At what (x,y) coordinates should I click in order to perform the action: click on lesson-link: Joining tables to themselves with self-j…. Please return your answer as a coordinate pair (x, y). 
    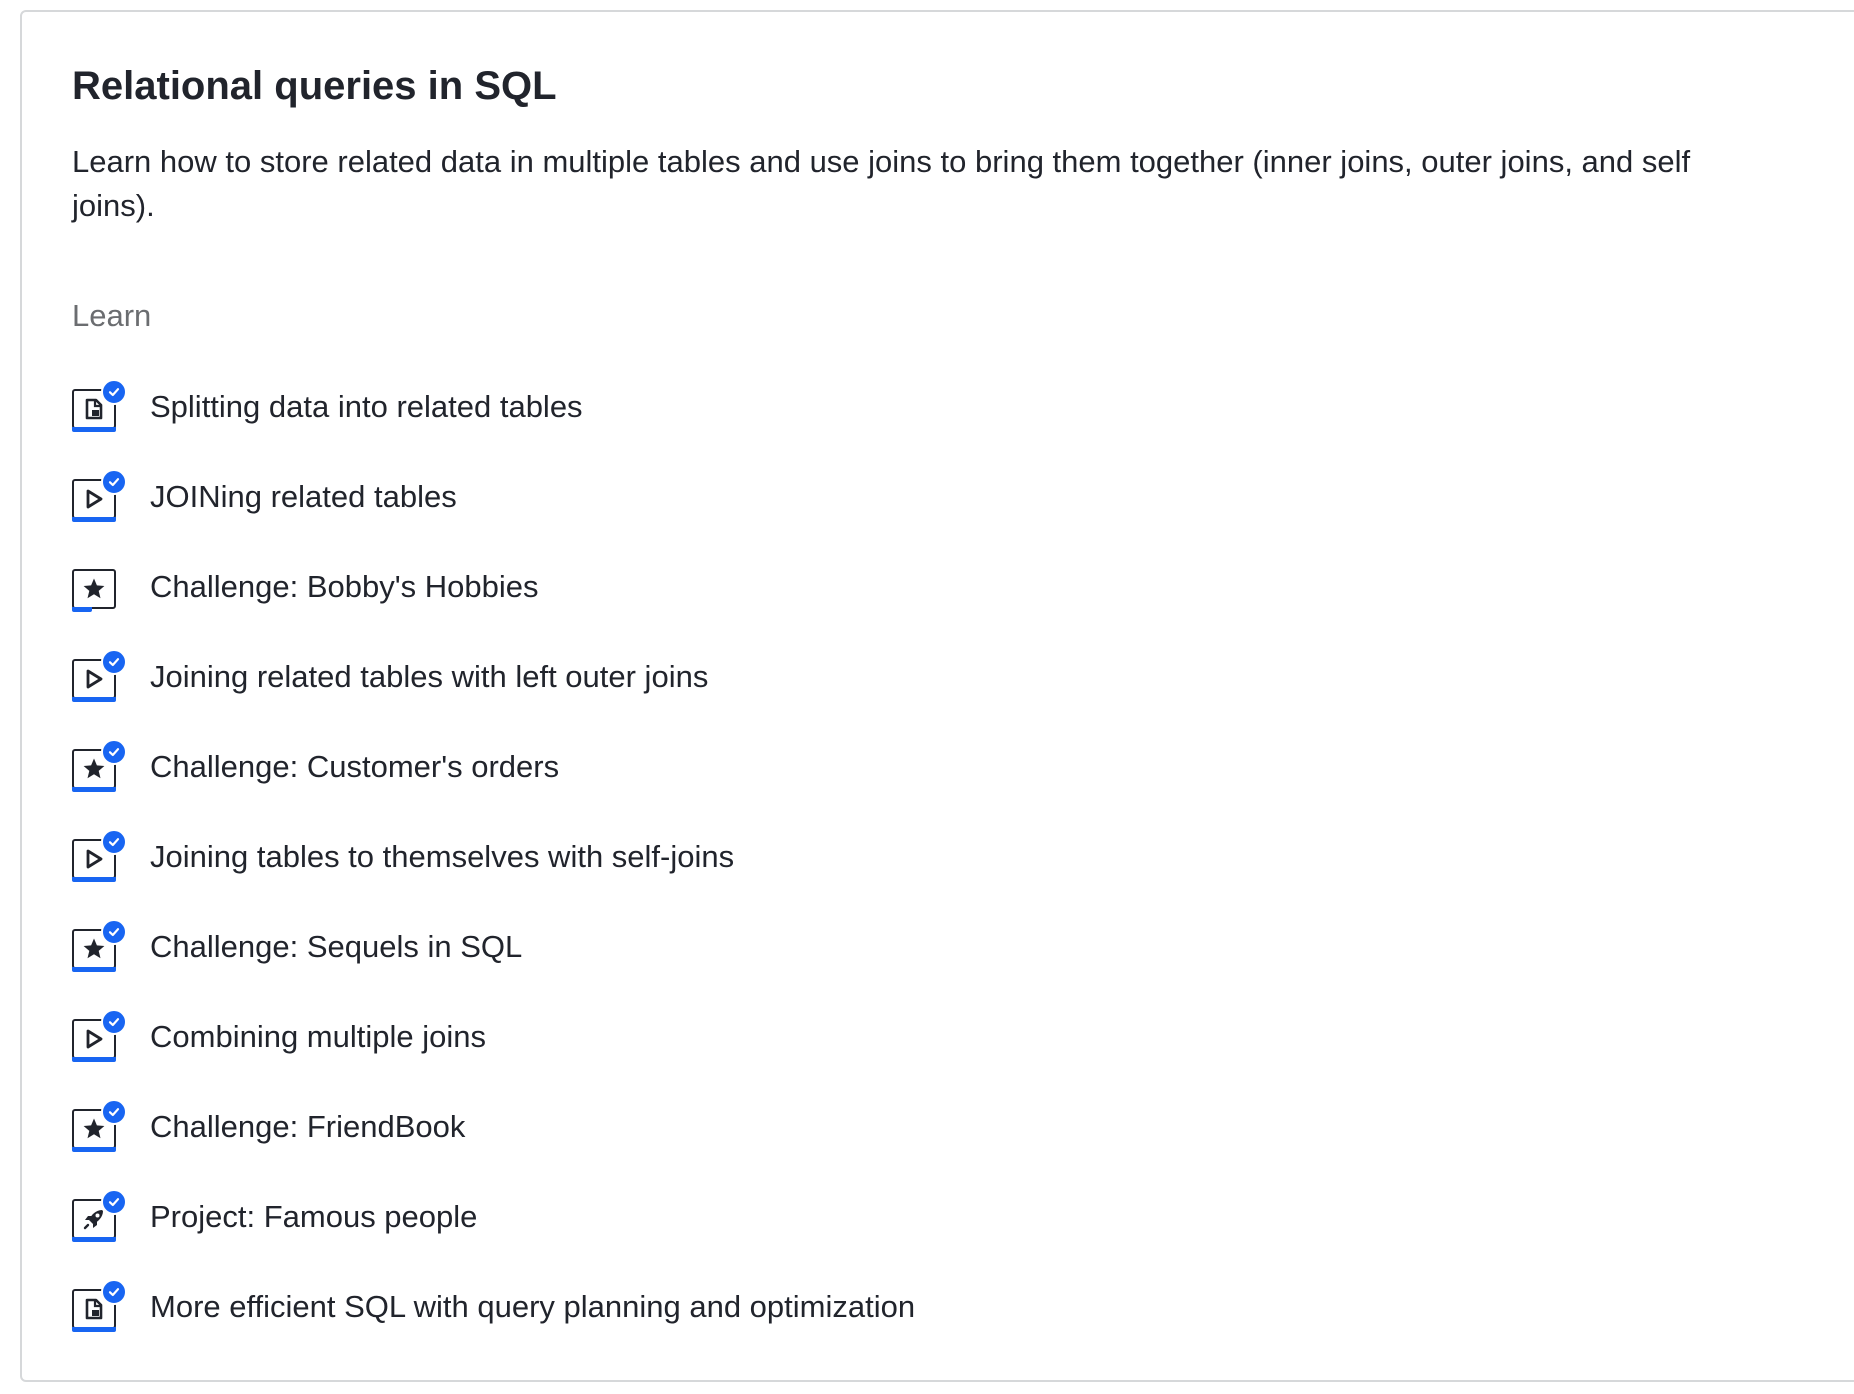
    Looking at the image, I should click on (442, 857).